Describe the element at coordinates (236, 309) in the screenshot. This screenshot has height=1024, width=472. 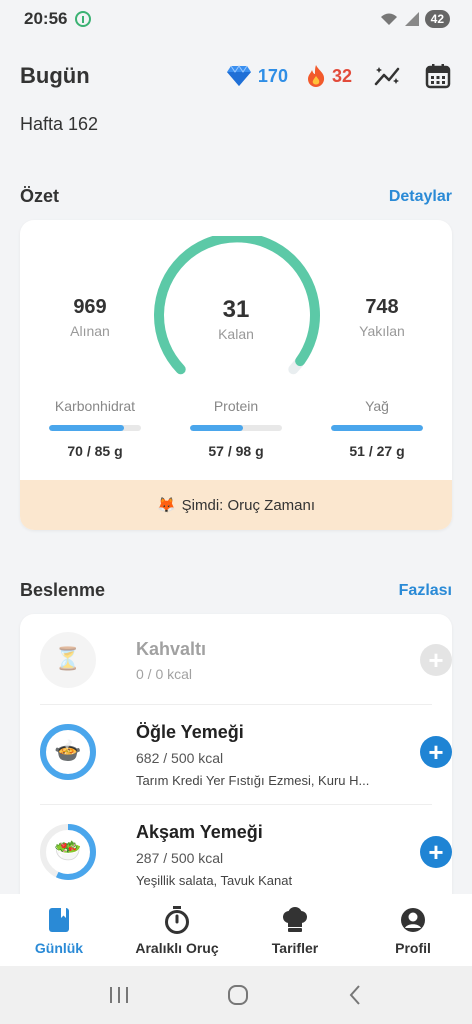
I see `remaining-value: 31` at that location.